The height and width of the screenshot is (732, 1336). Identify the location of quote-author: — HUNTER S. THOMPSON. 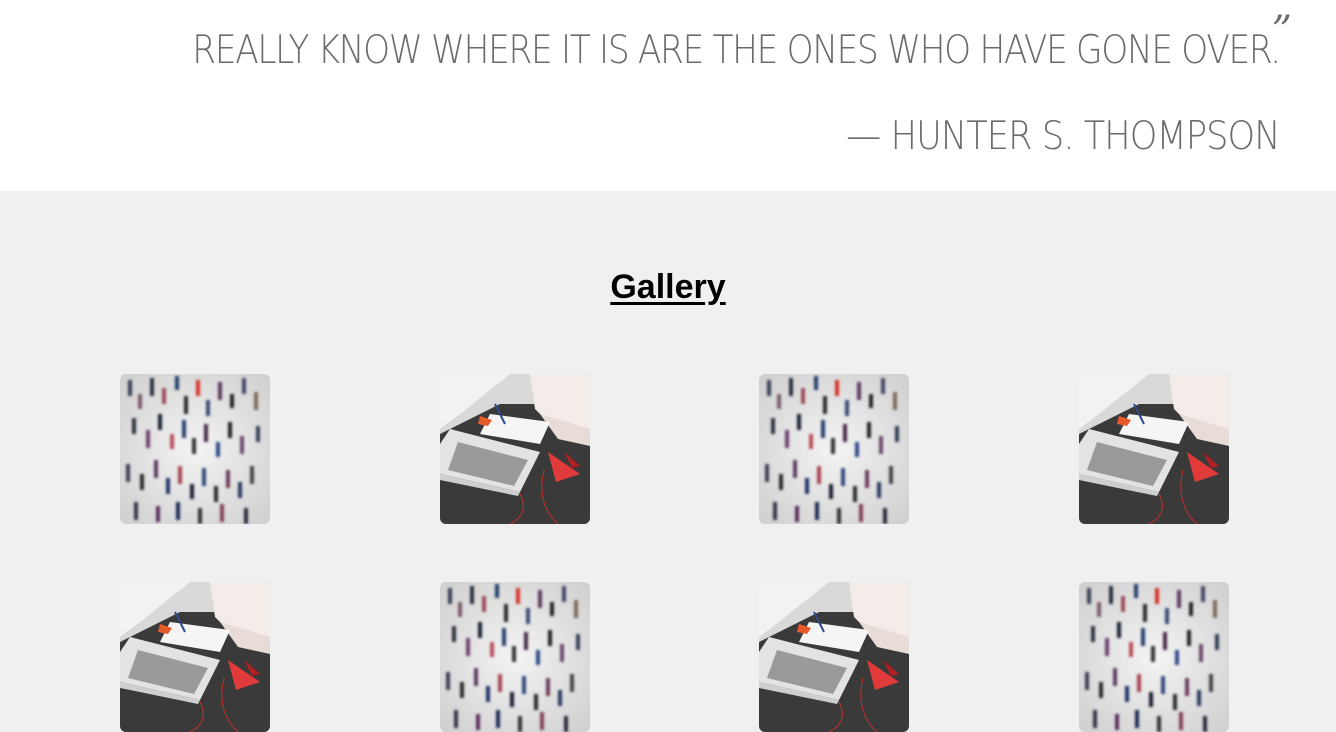
(1063, 136).